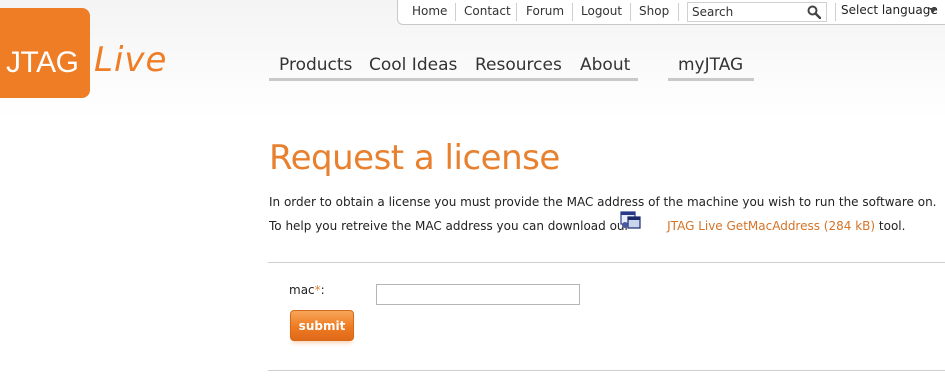 The image size is (945, 379). I want to click on nav-item-cool-ideas: Cool Ideas, so click(413, 65).